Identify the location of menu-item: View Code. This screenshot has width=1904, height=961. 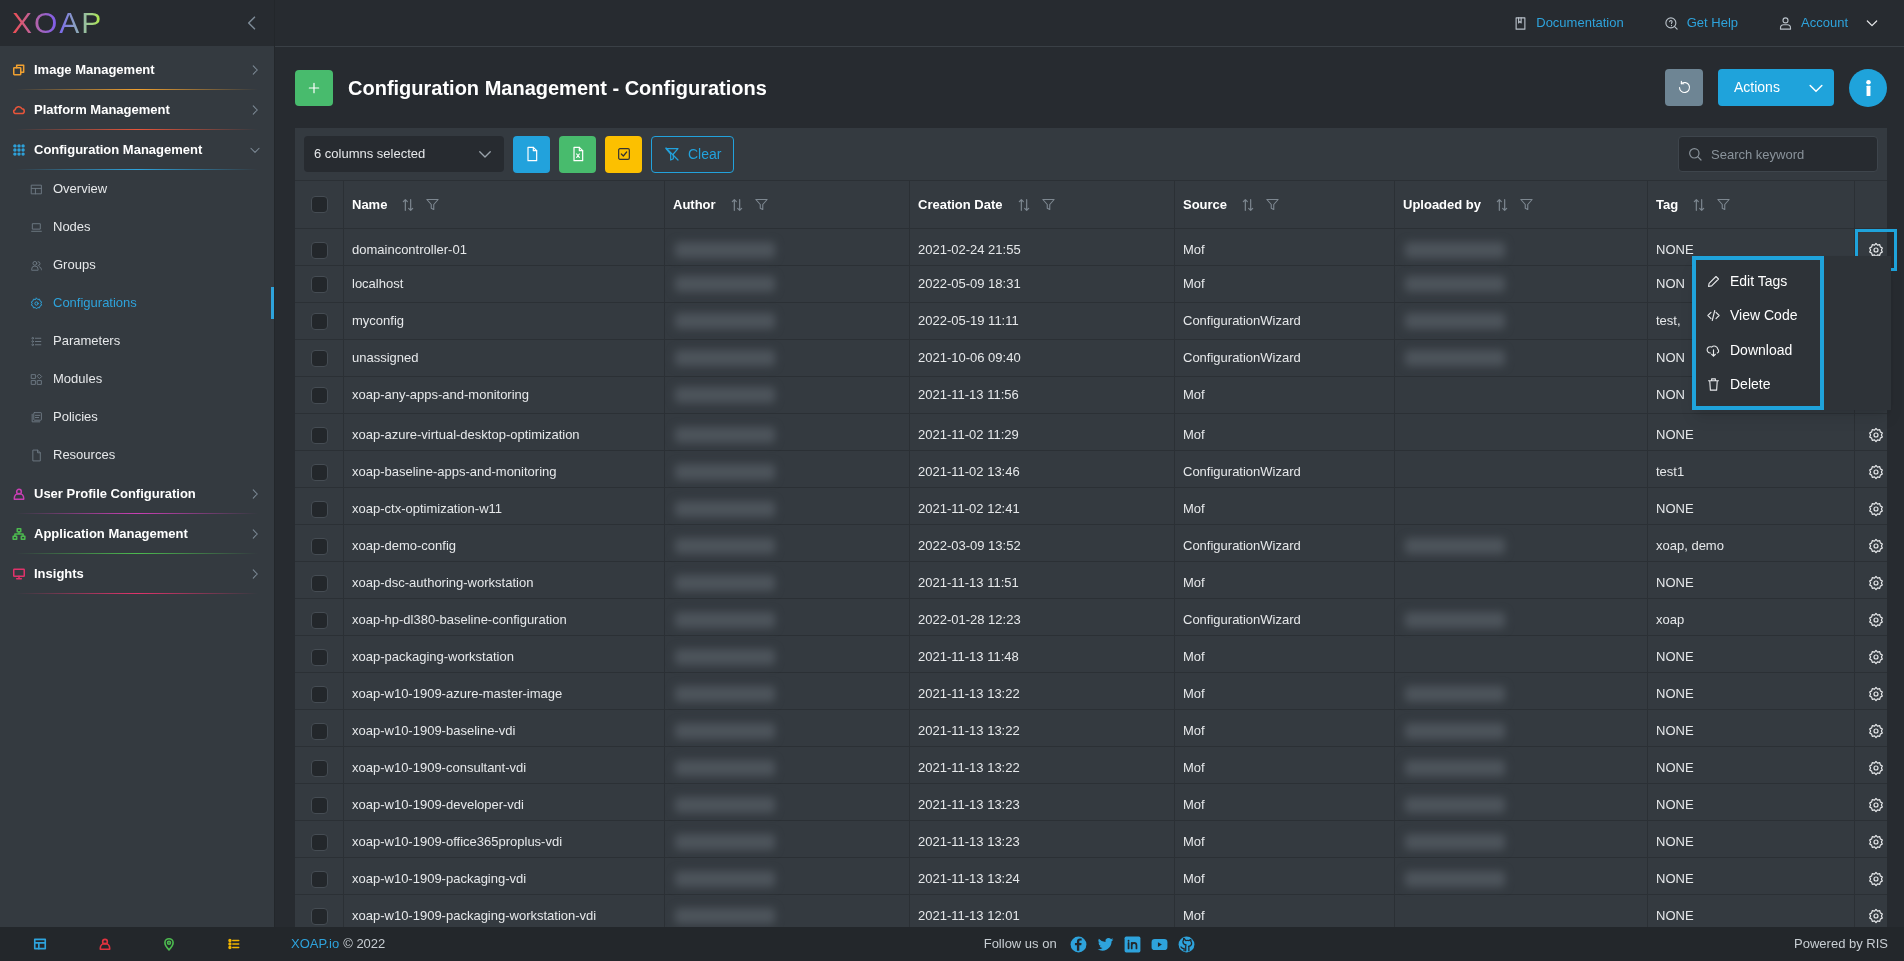
(1758, 315).